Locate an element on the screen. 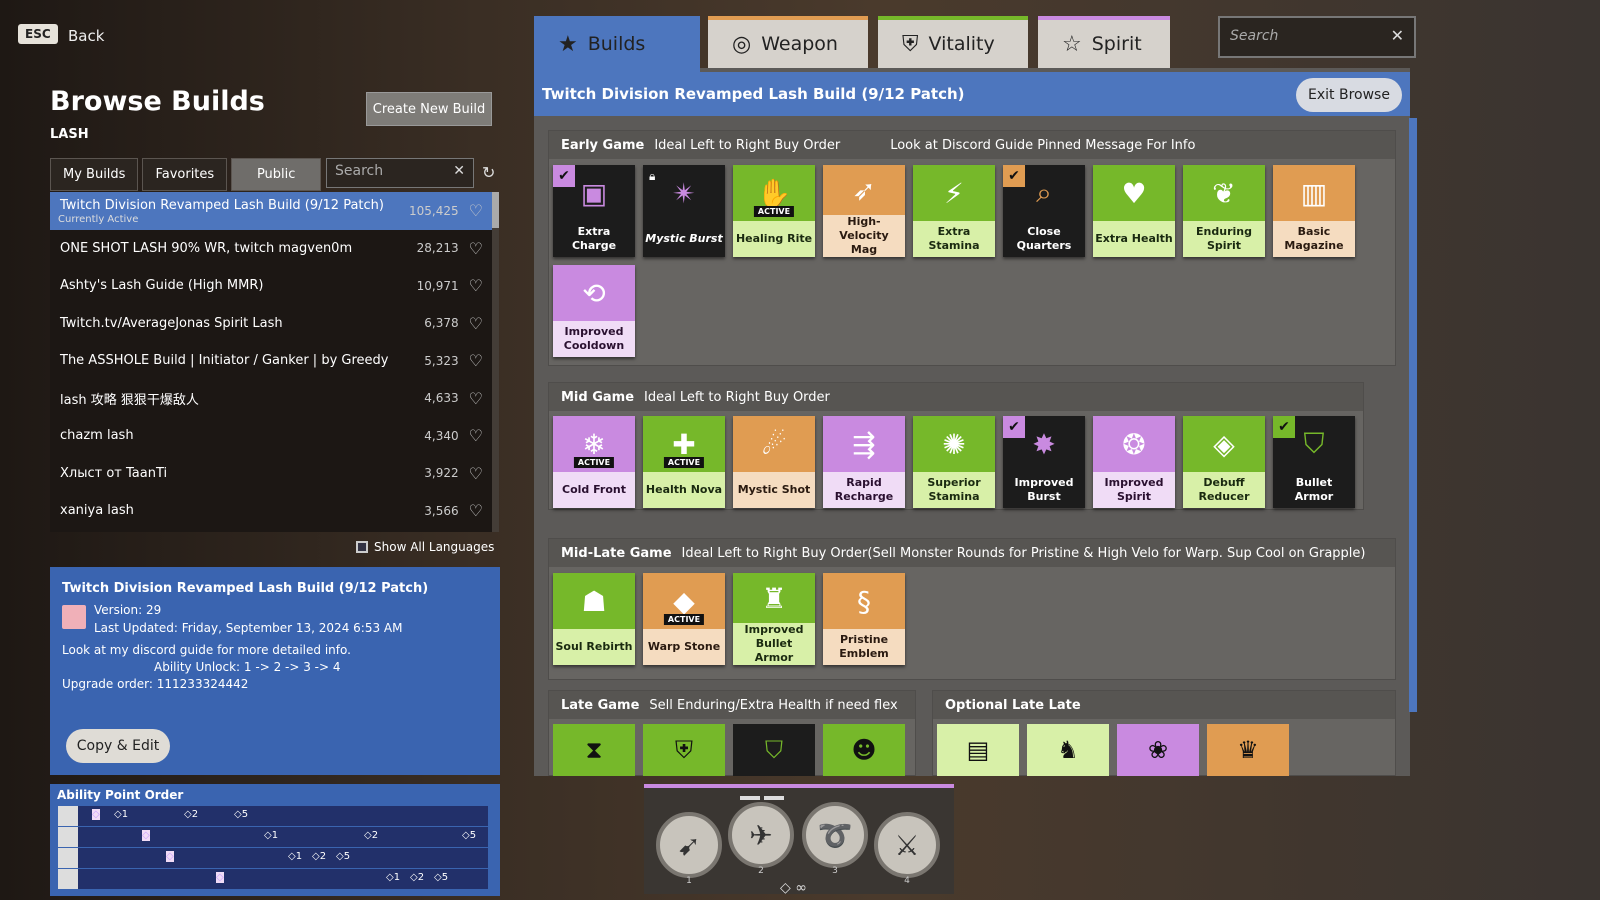 The image size is (1600, 900). item-card: ⇶ Rapid Recharge is located at coordinates (864, 462).